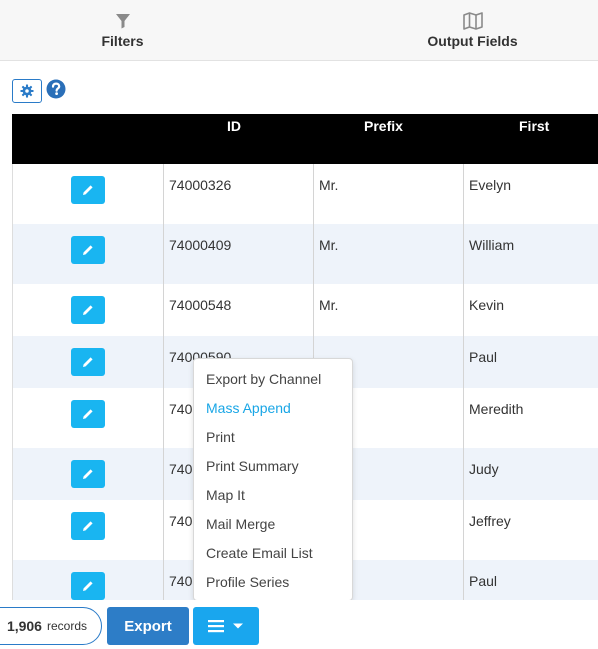 The height and width of the screenshot is (649, 598). I want to click on map-icon, so click(472, 21).